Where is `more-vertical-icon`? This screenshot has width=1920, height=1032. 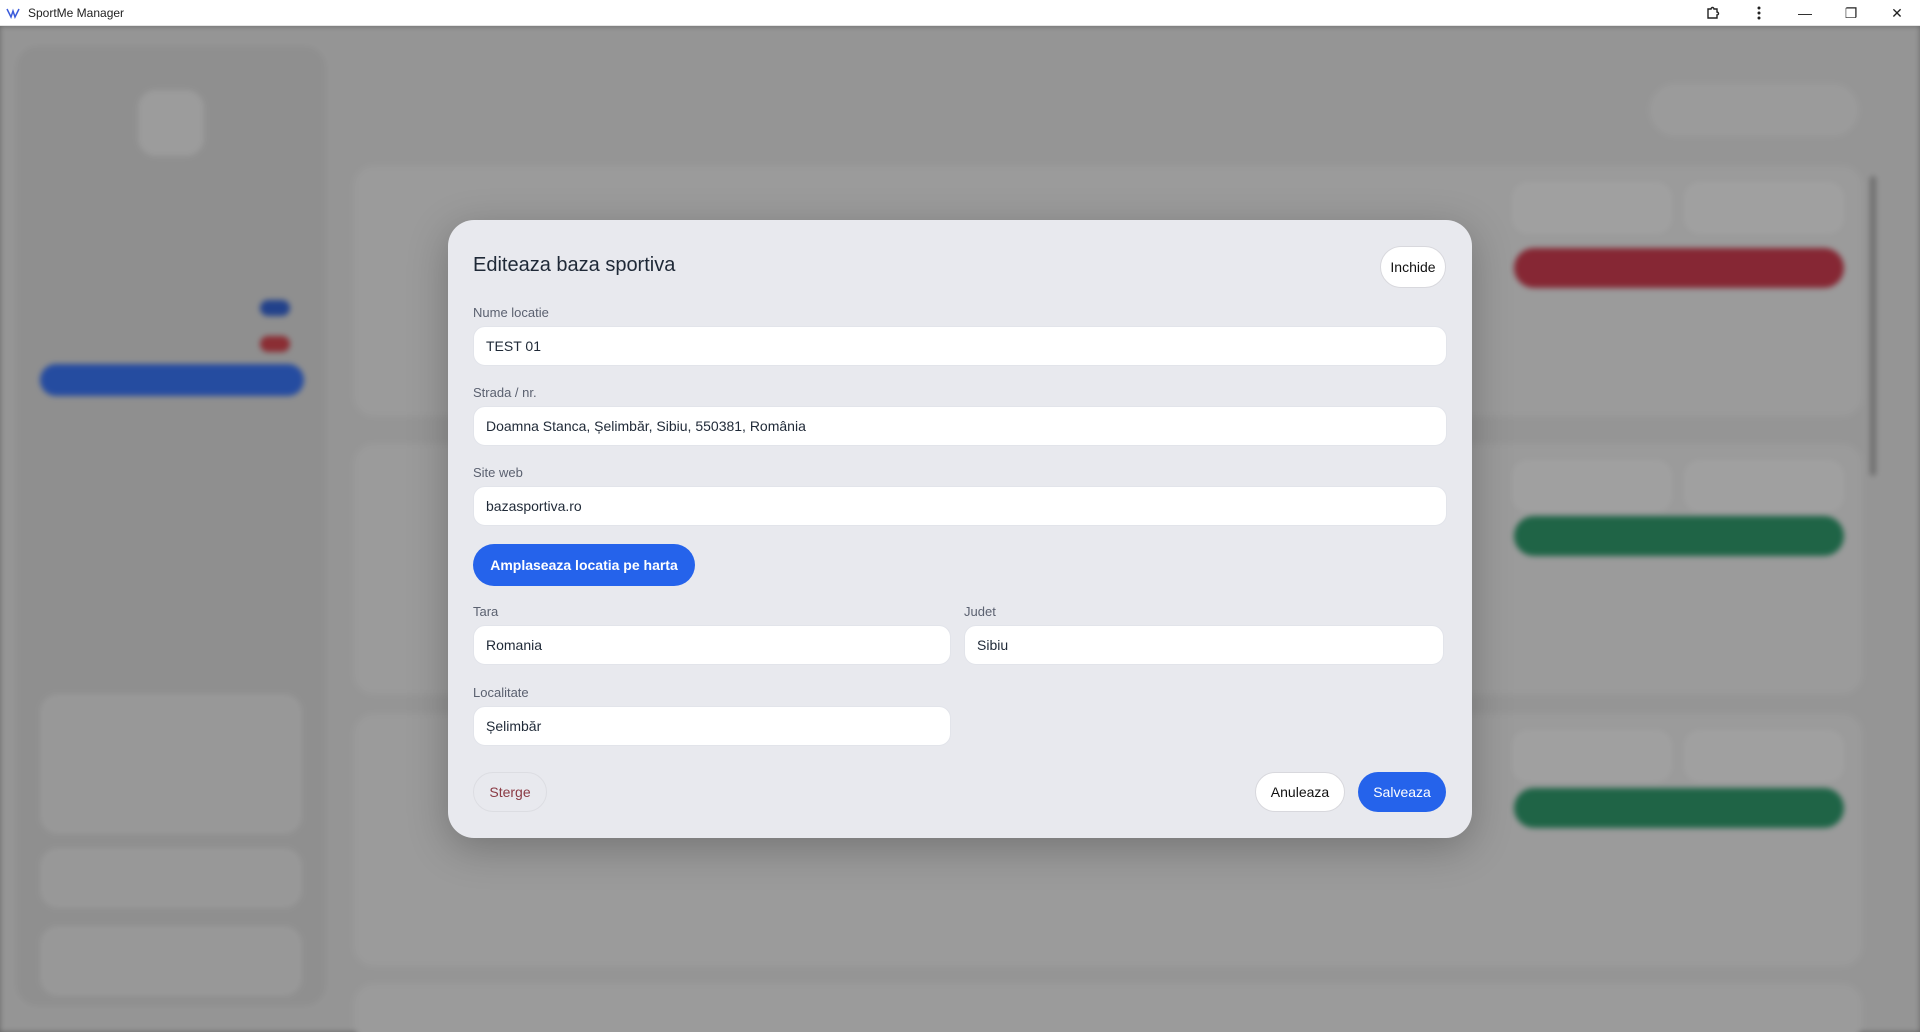
more-vertical-icon is located at coordinates (1759, 13).